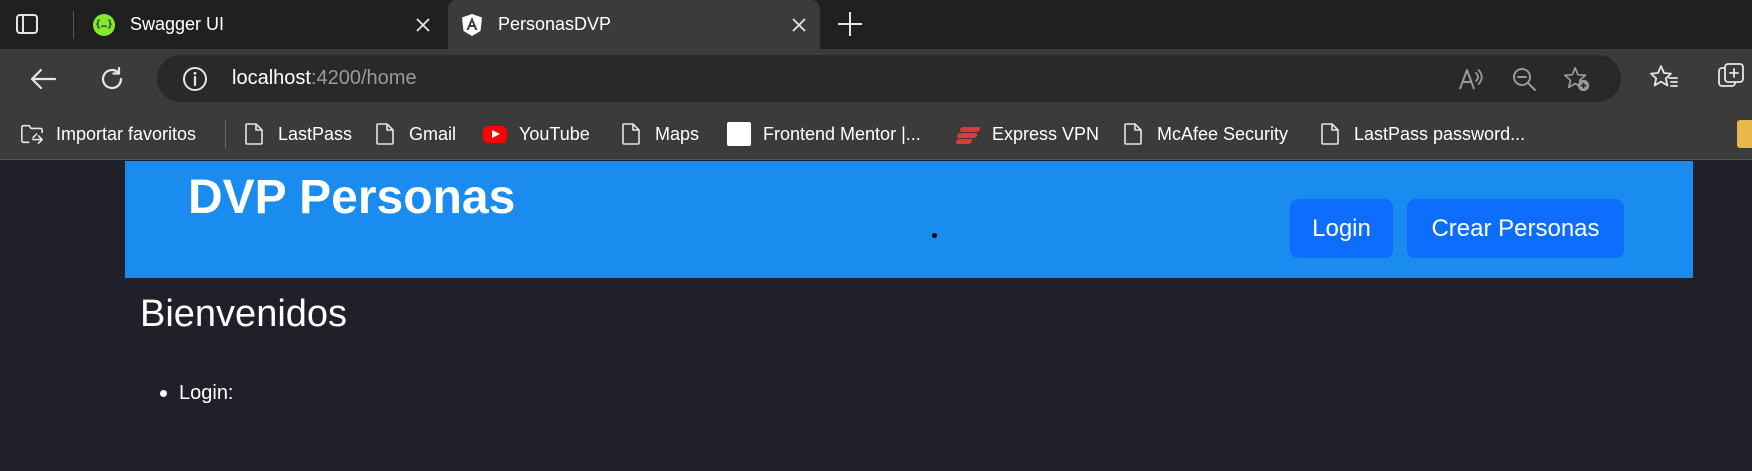  What do you see at coordinates (104, 25) in the screenshot?
I see `swagger-icon: {…}` at bounding box center [104, 25].